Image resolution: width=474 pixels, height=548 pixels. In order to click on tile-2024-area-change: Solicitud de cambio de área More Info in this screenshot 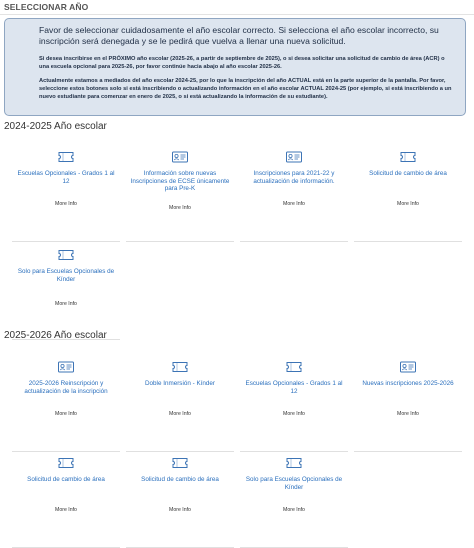, I will do `click(408, 196)`.